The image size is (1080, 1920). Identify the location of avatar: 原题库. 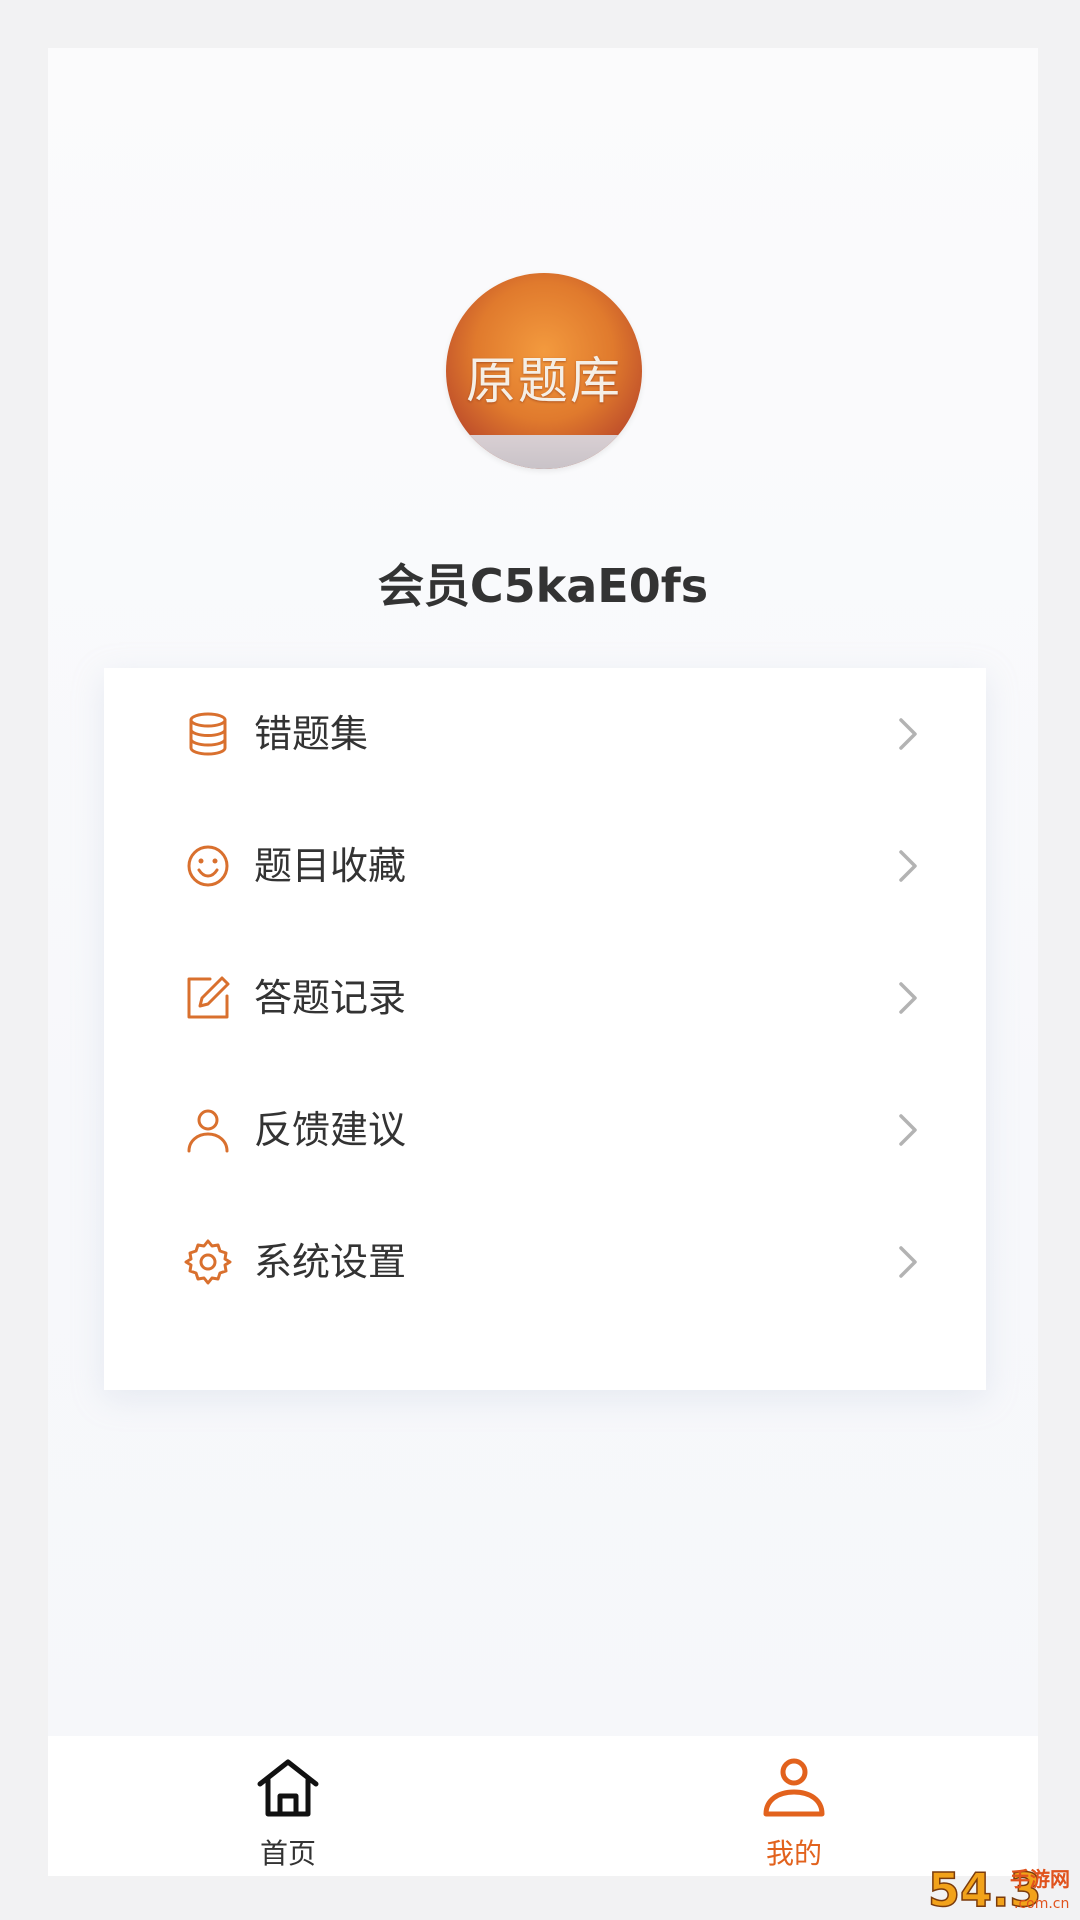
(544, 371).